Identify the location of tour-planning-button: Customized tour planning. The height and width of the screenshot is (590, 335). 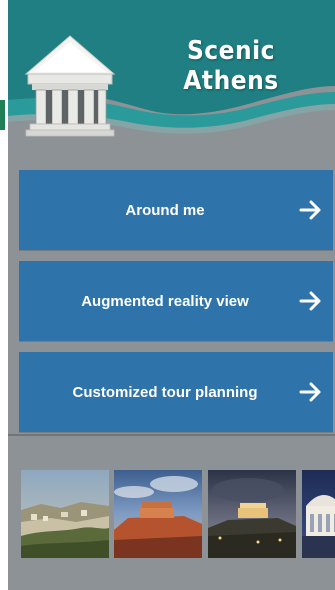
(176, 392).